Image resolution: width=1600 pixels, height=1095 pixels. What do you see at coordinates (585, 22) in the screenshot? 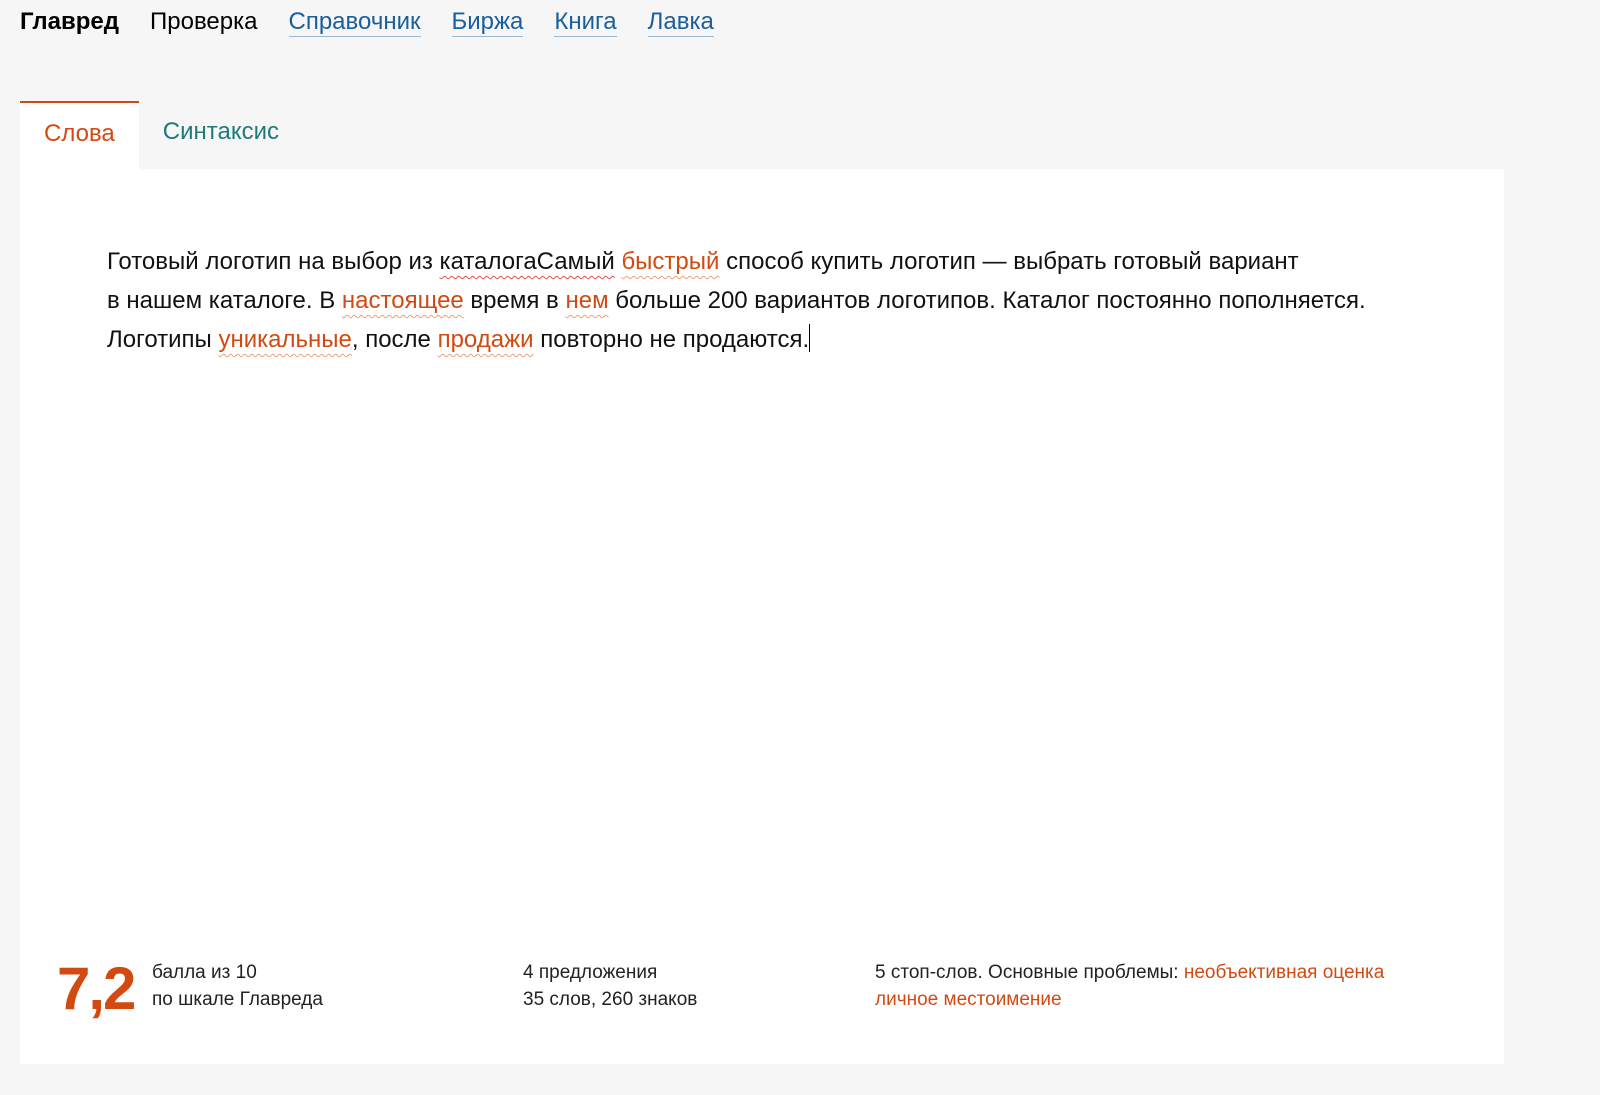
I see `nav-book-link: Книга` at bounding box center [585, 22].